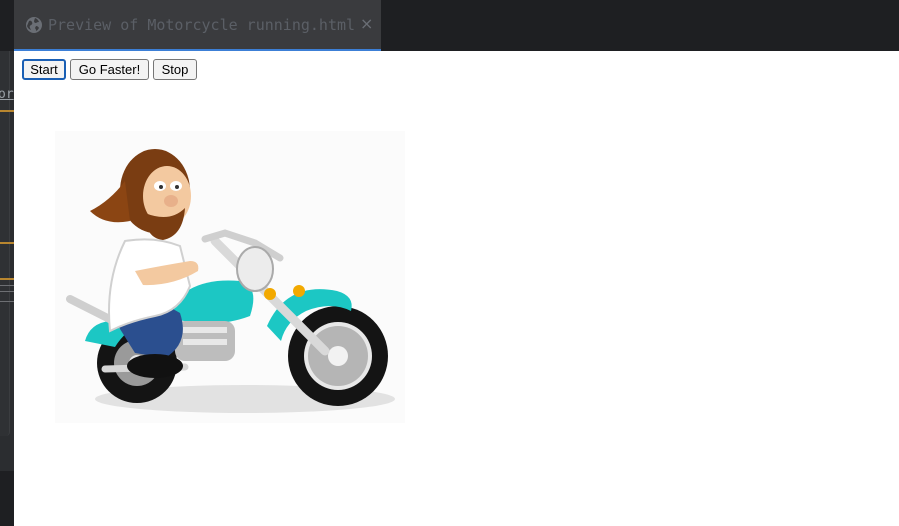 This screenshot has width=899, height=526. I want to click on front-wheel, so click(338, 356).